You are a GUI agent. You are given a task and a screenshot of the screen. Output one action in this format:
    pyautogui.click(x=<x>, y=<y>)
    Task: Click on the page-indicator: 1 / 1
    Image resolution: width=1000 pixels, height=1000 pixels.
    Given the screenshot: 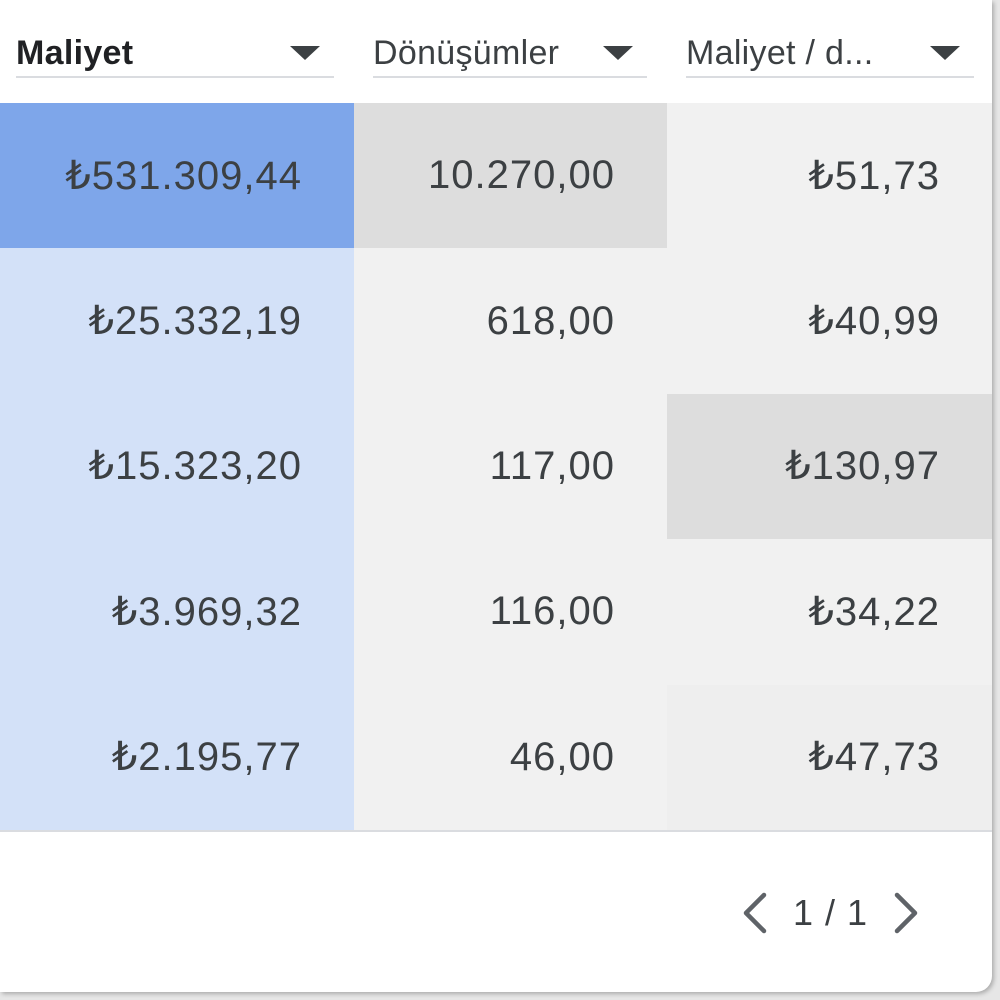 What is the action you would take?
    pyautogui.click(x=831, y=912)
    